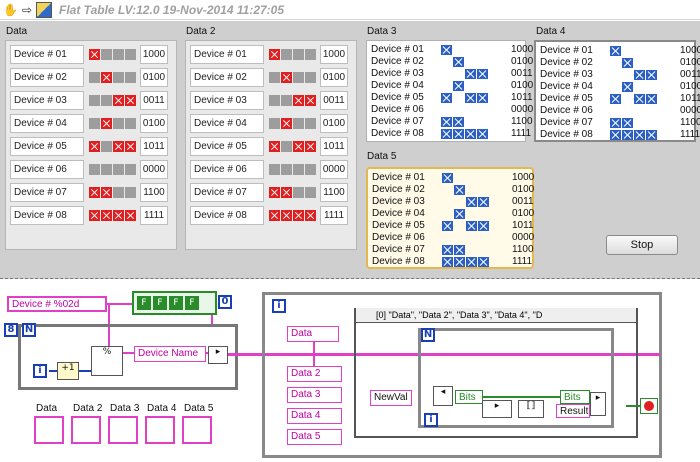 The height and width of the screenshot is (462, 700). Describe the element at coordinates (154, 215) in the screenshot. I see `bit-value-field: 1111` at that location.